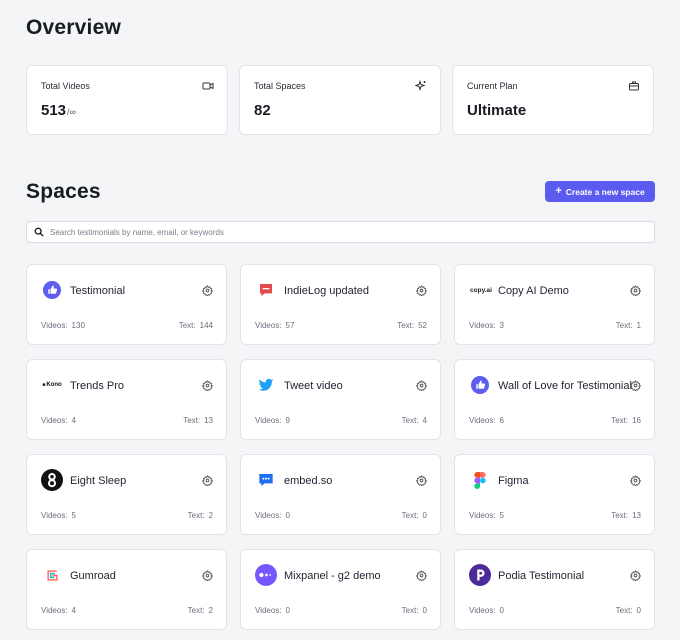  Describe the element at coordinates (541, 576) in the screenshot. I see `space-name: Podia Testimonial` at that location.